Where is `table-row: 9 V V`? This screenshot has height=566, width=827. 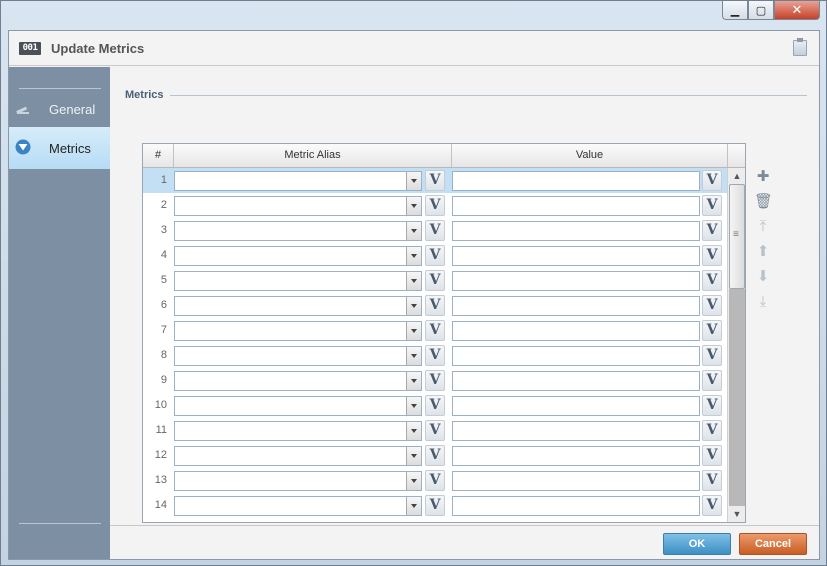 table-row: 9 V V is located at coordinates (435, 380).